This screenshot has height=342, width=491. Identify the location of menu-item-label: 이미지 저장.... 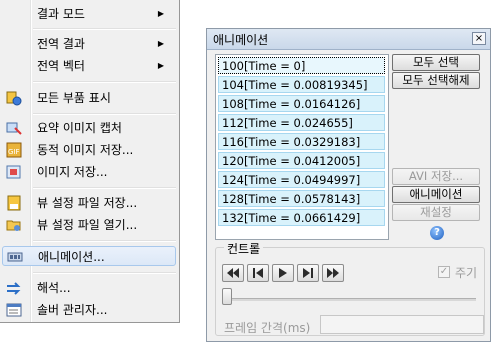
(72, 172).